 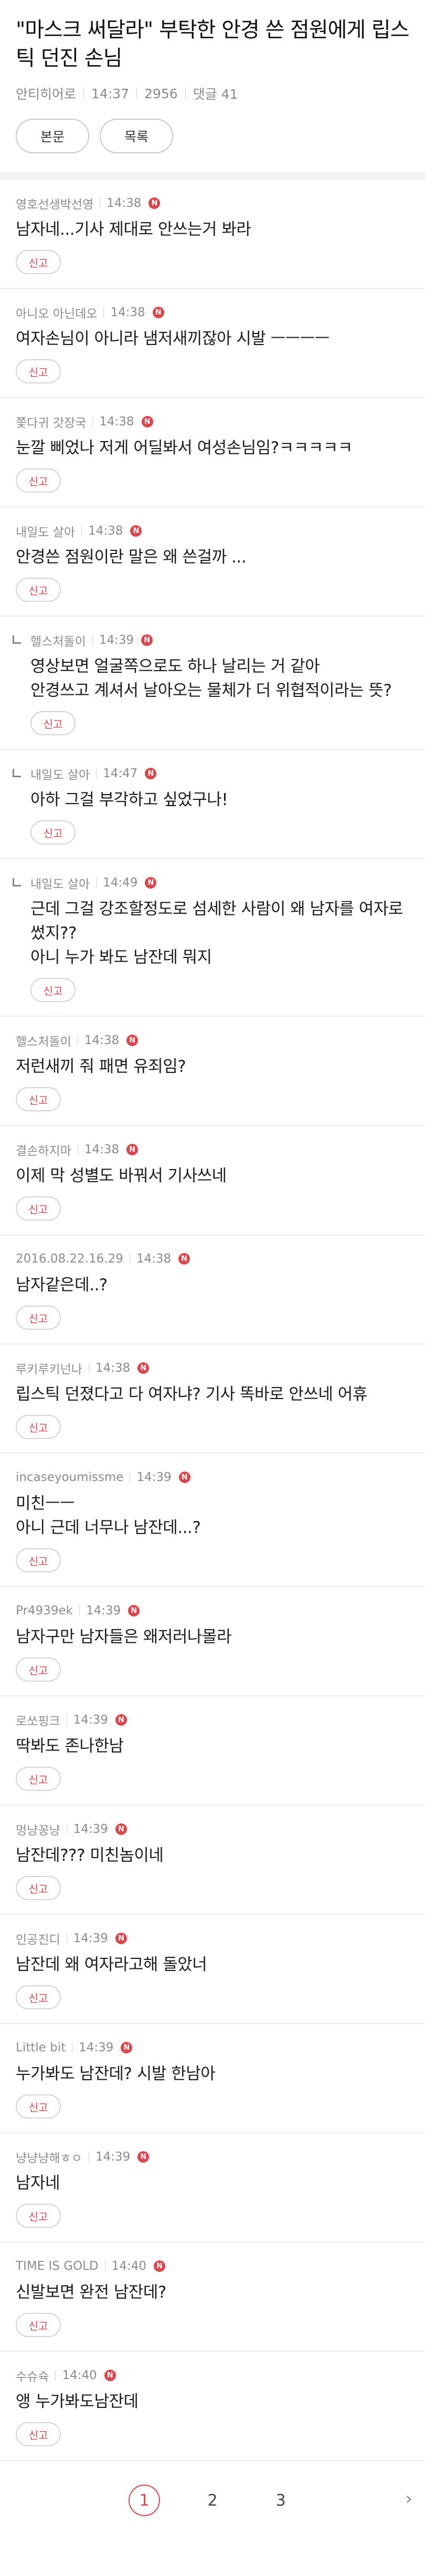 I want to click on comment-author: Pr4939ek, so click(x=44, y=1611).